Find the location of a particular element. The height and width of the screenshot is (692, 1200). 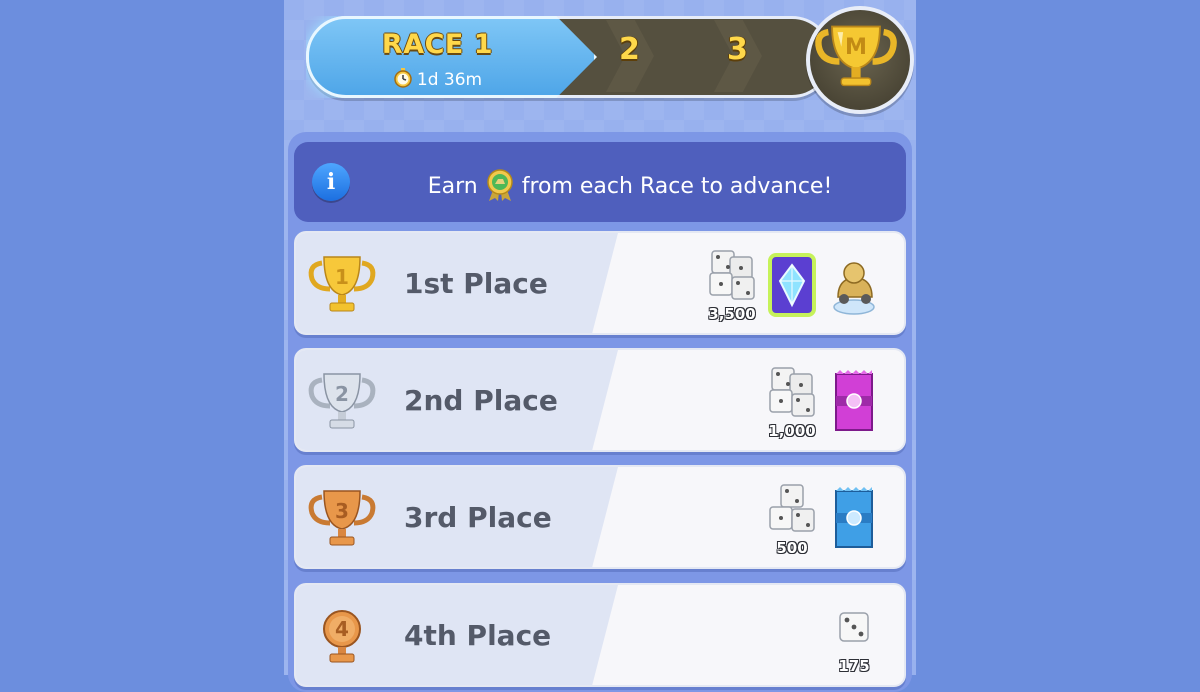

single-die-icon is located at coordinates (854, 627).